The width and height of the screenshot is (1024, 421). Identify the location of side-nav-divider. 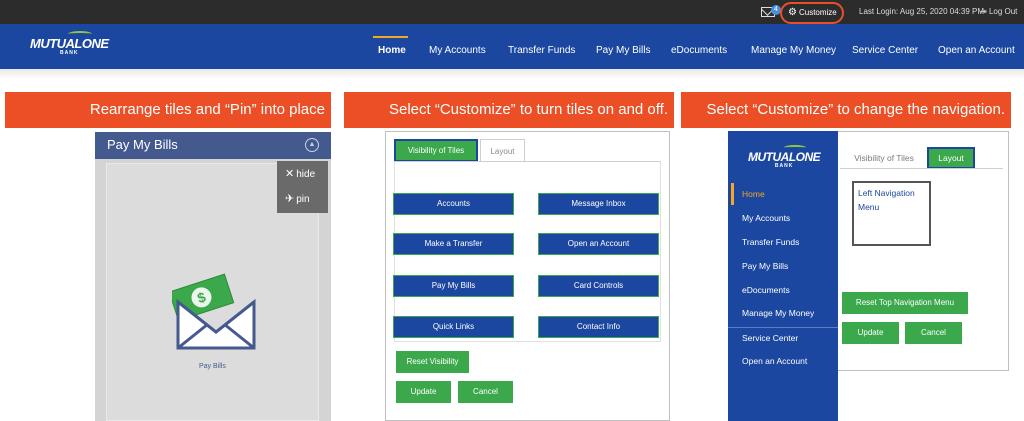
(783, 327).